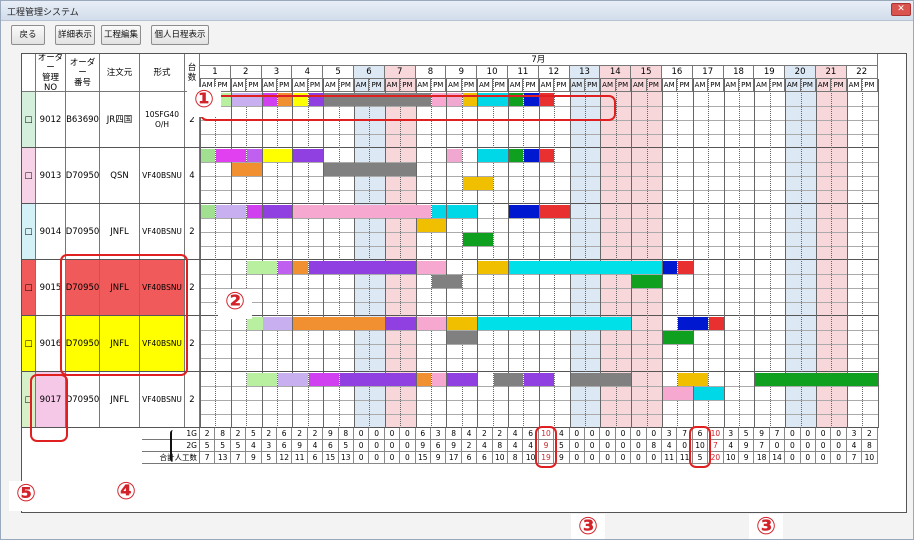 This screenshot has height=540, width=914. What do you see at coordinates (423, 458) in the screenshot?
I see `summary-value: 15` at bounding box center [423, 458].